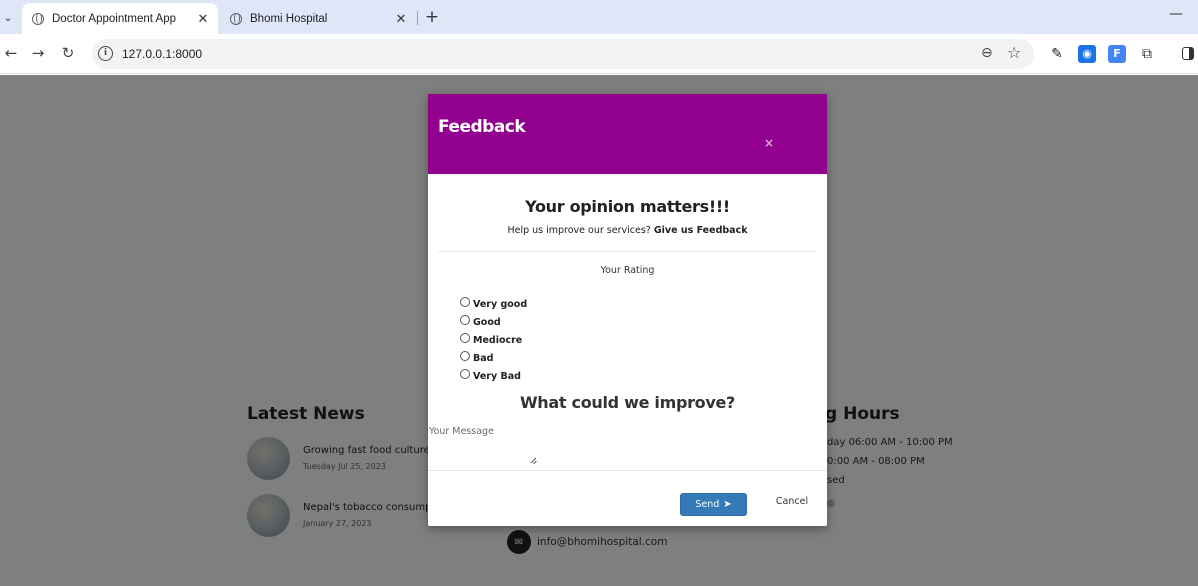  What do you see at coordinates (627, 270) in the screenshot?
I see `rating-label: Your Rating` at bounding box center [627, 270].